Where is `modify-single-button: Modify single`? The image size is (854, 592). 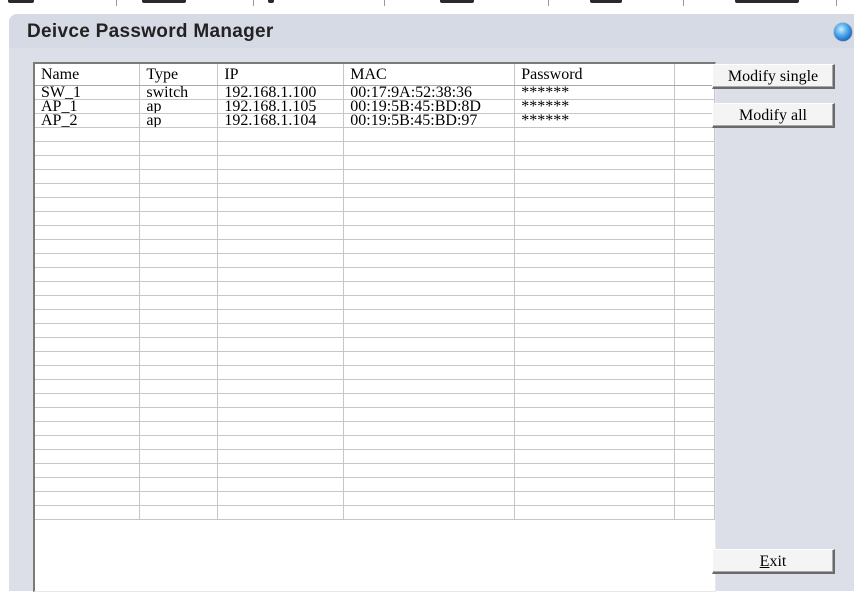 modify-single-button: Modify single is located at coordinates (773, 76).